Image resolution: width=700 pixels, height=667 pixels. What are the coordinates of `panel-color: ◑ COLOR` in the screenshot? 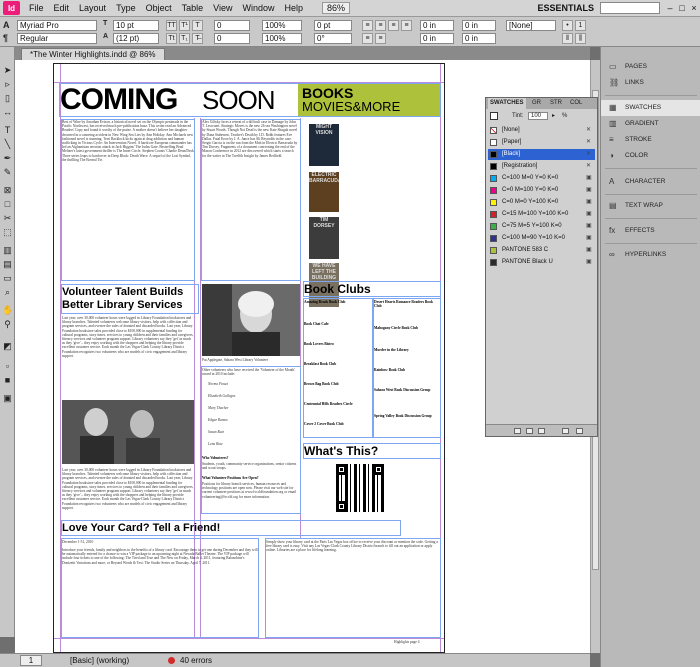 It's located at (650, 156).